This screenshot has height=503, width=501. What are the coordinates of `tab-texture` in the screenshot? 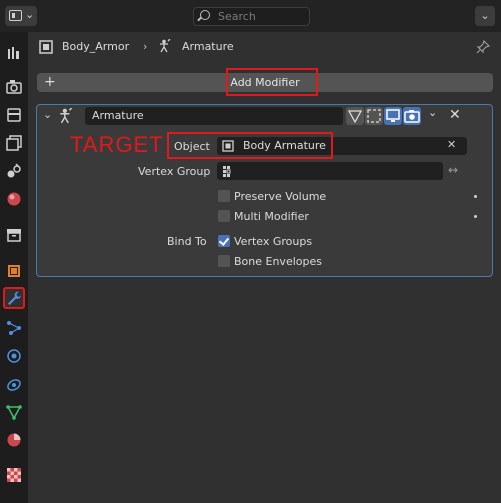 It's located at (14, 475).